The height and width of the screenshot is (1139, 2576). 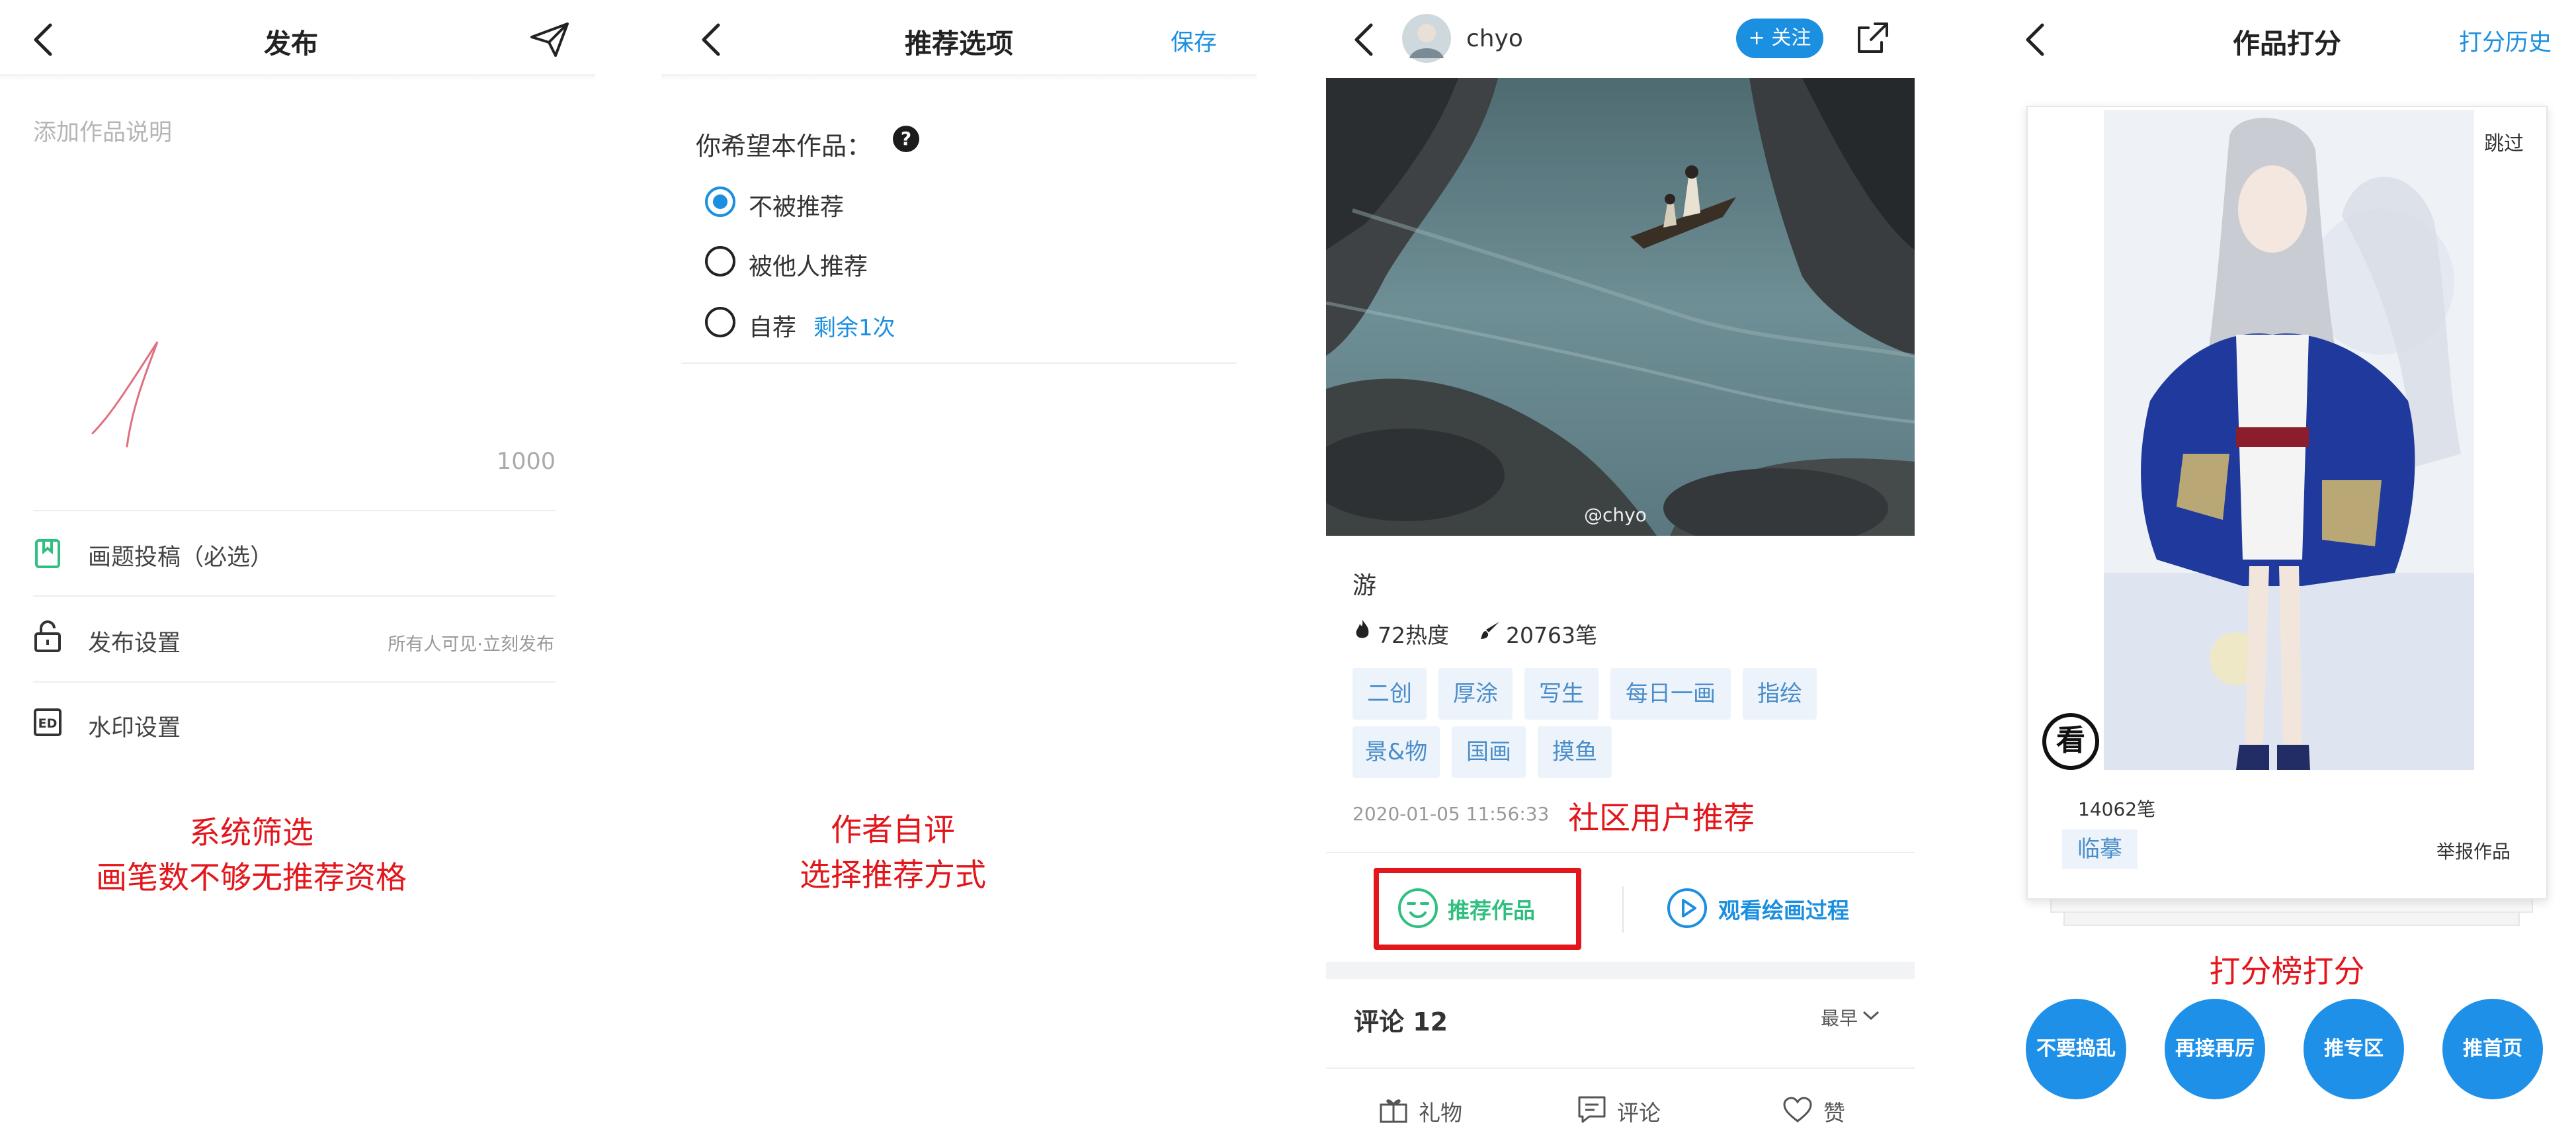 I want to click on rated-artwork-image, so click(x=2289, y=440).